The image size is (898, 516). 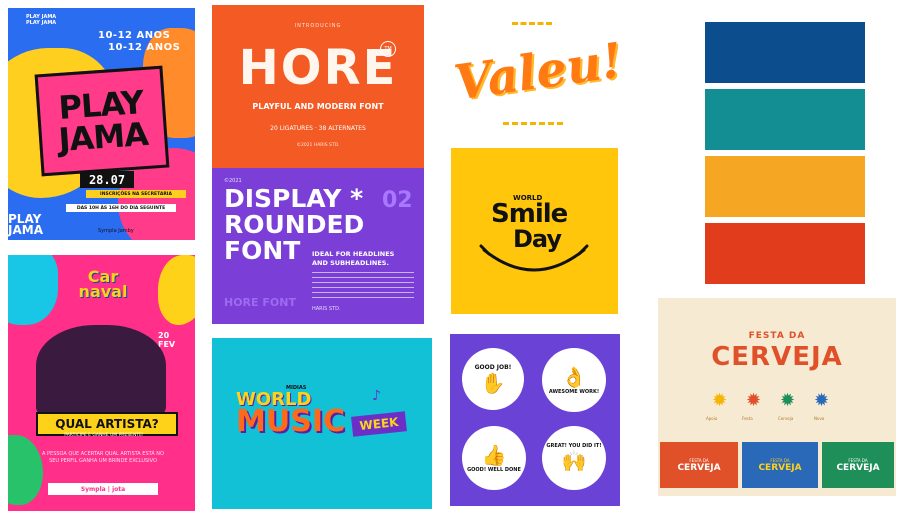 What do you see at coordinates (363, 285) in the screenshot?
I see `display-body-lines` at bounding box center [363, 285].